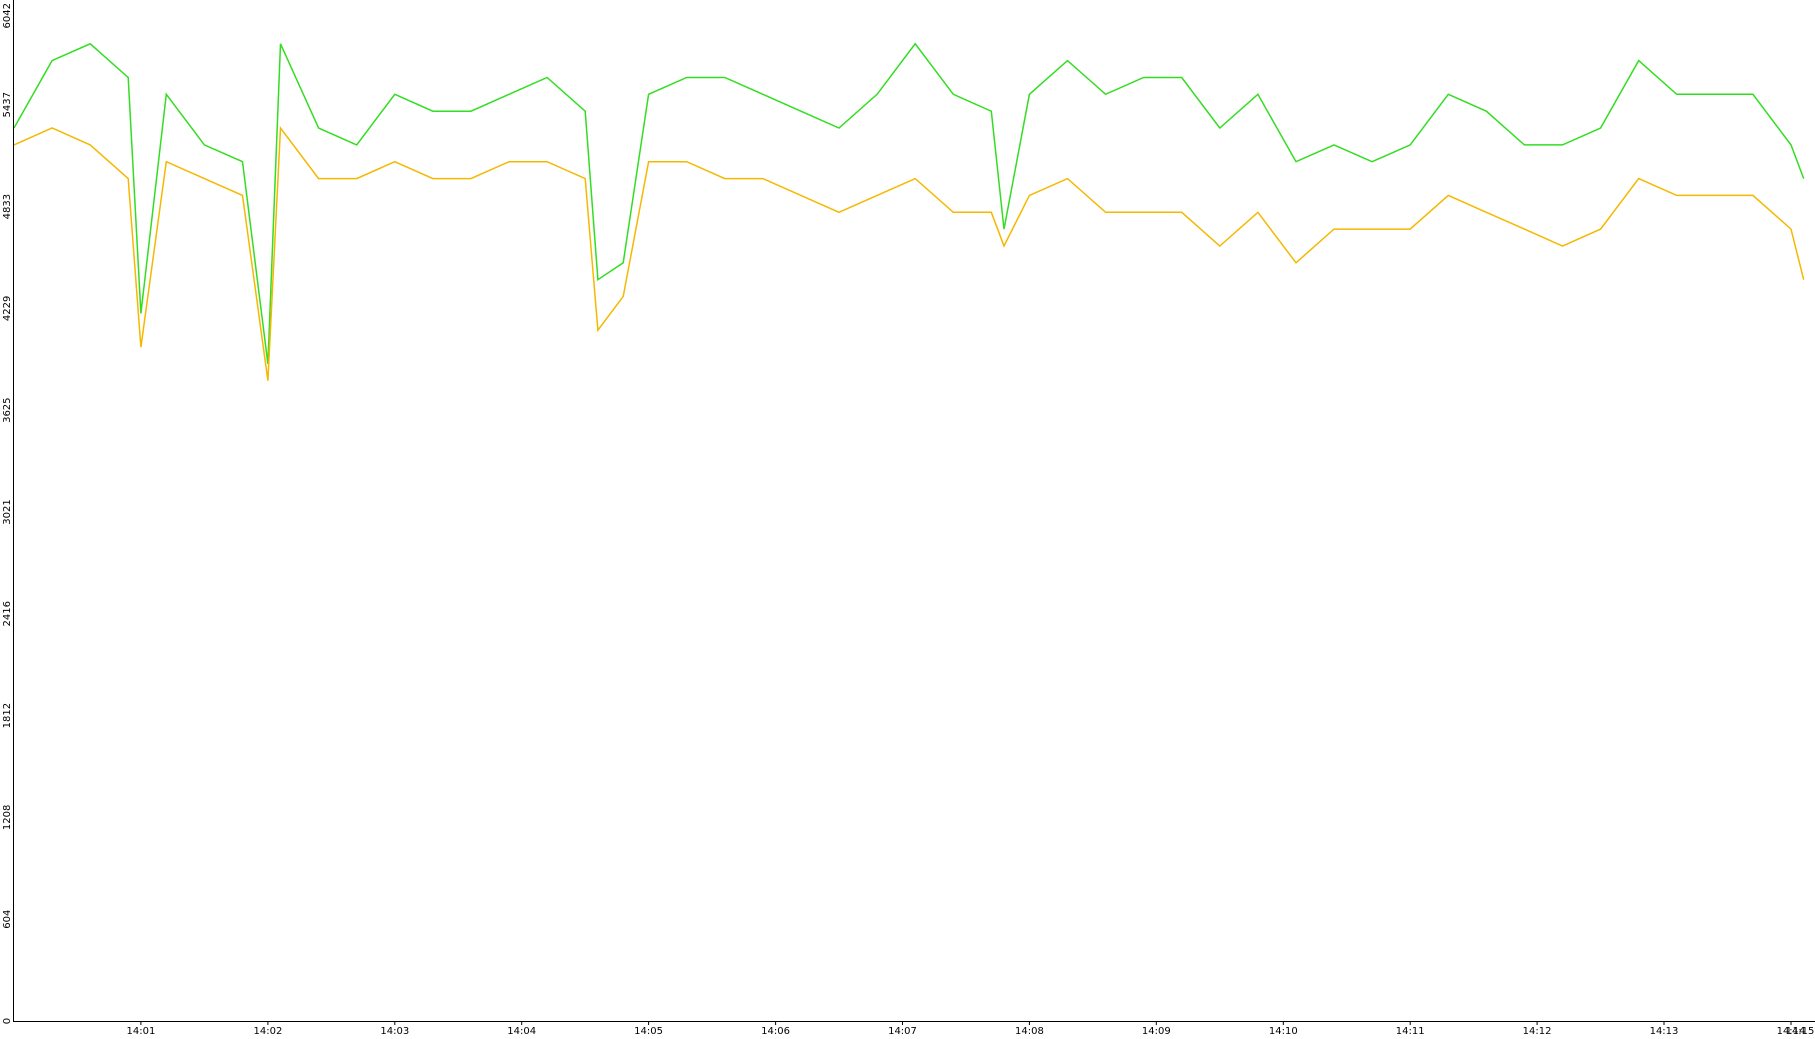 The width and height of the screenshot is (1815, 1039). What do you see at coordinates (1664, 1031) in the screenshot?
I see `x-tick-label: 14:13` at bounding box center [1664, 1031].